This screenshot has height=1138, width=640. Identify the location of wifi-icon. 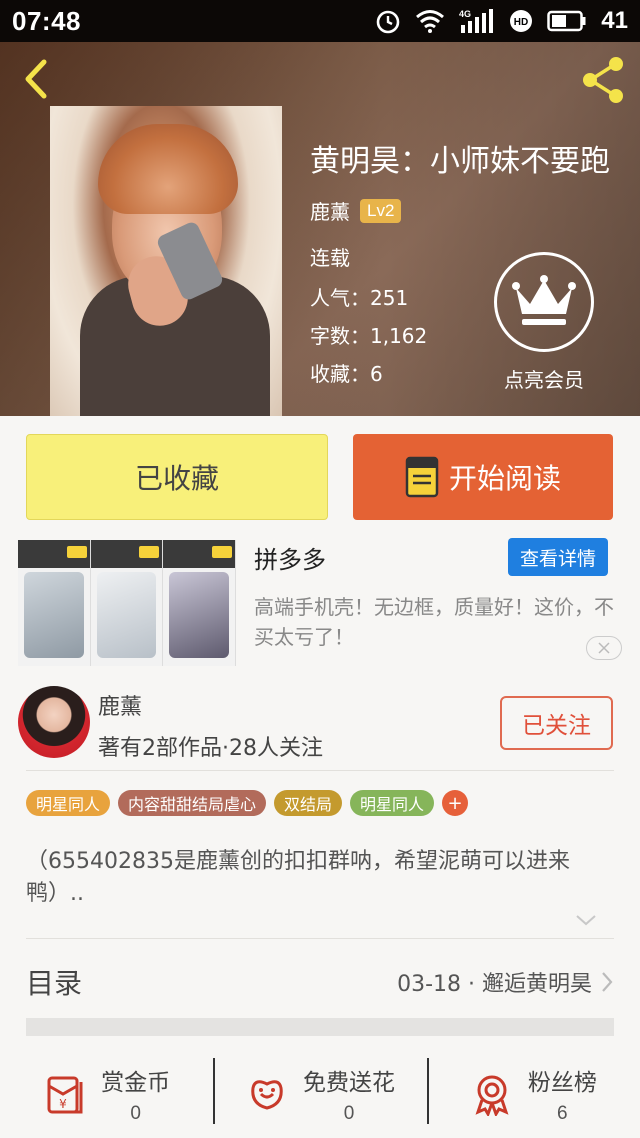
(430, 21).